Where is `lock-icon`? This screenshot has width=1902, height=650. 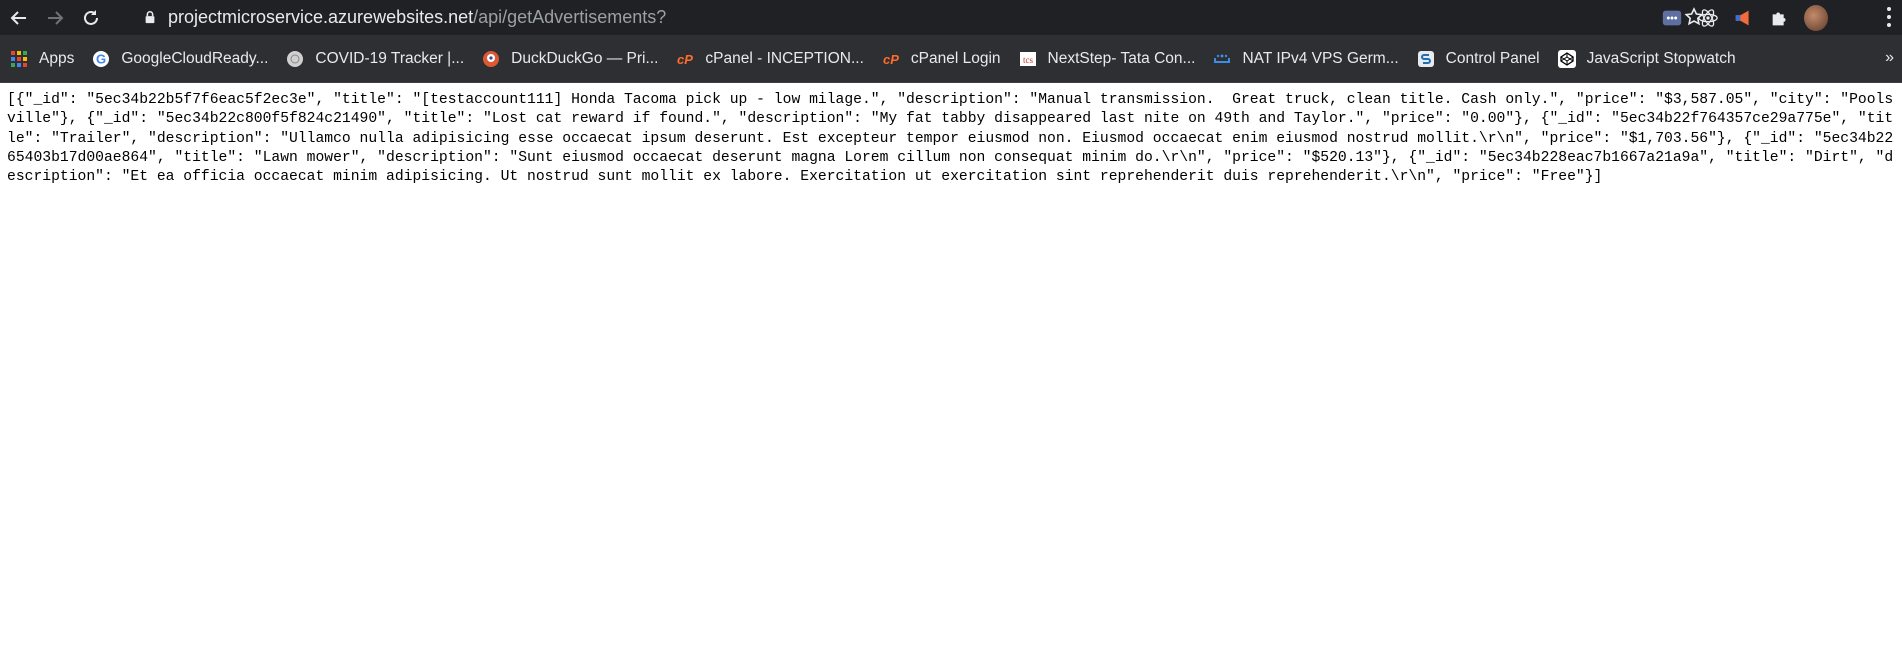
lock-icon is located at coordinates (150, 17).